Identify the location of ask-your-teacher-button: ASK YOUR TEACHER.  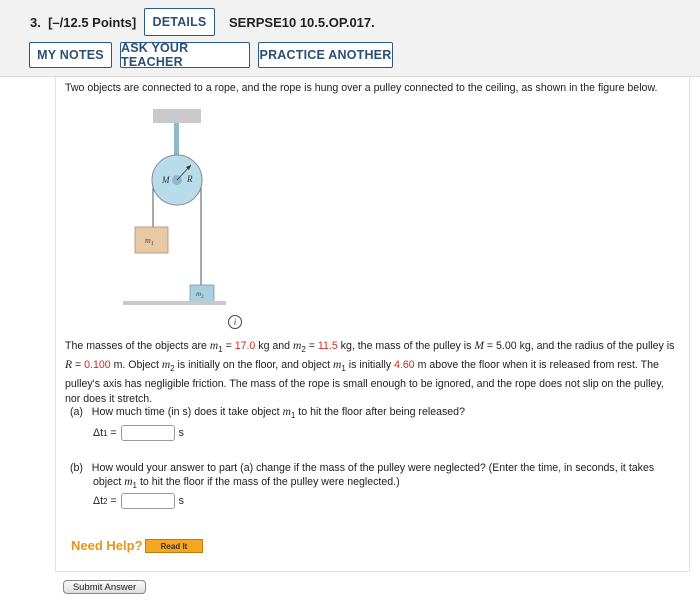
(185, 55).